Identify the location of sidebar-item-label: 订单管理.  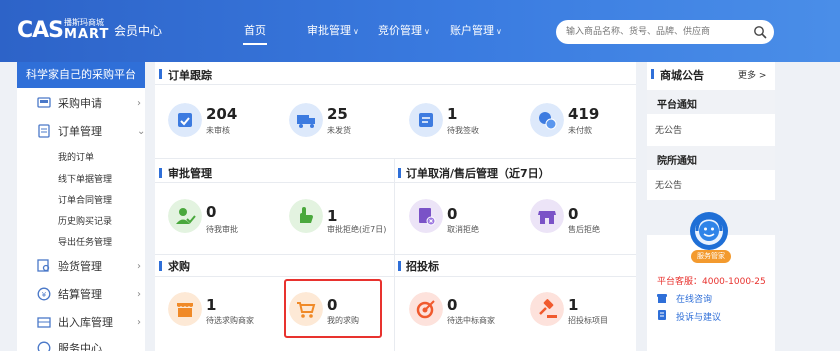
(80, 131).